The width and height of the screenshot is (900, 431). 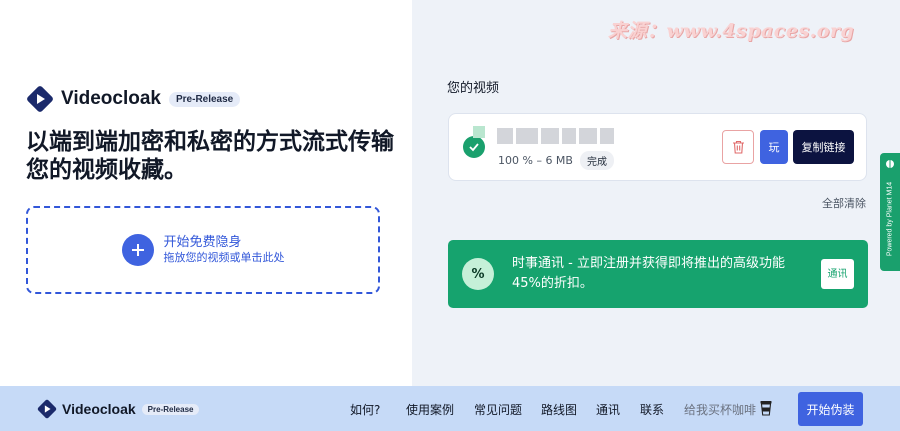 I want to click on nav-roadmap: 路线图, so click(x=559, y=409).